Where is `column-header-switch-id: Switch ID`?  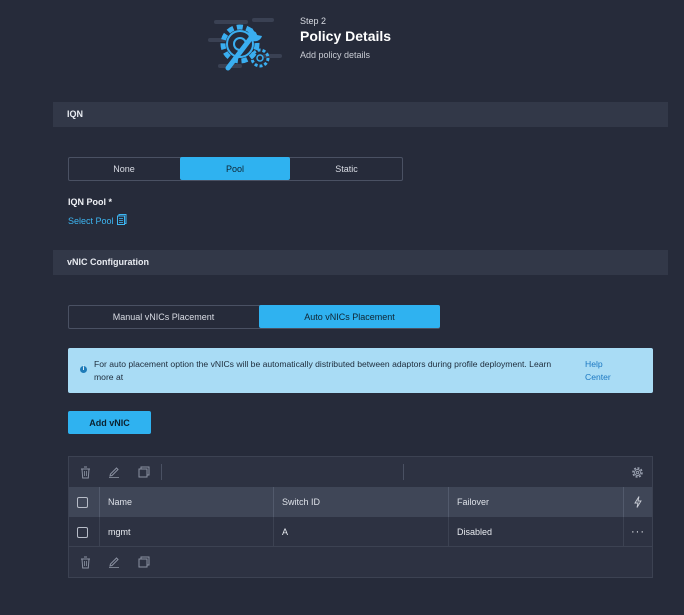 column-header-switch-id: Switch ID is located at coordinates (360, 502).